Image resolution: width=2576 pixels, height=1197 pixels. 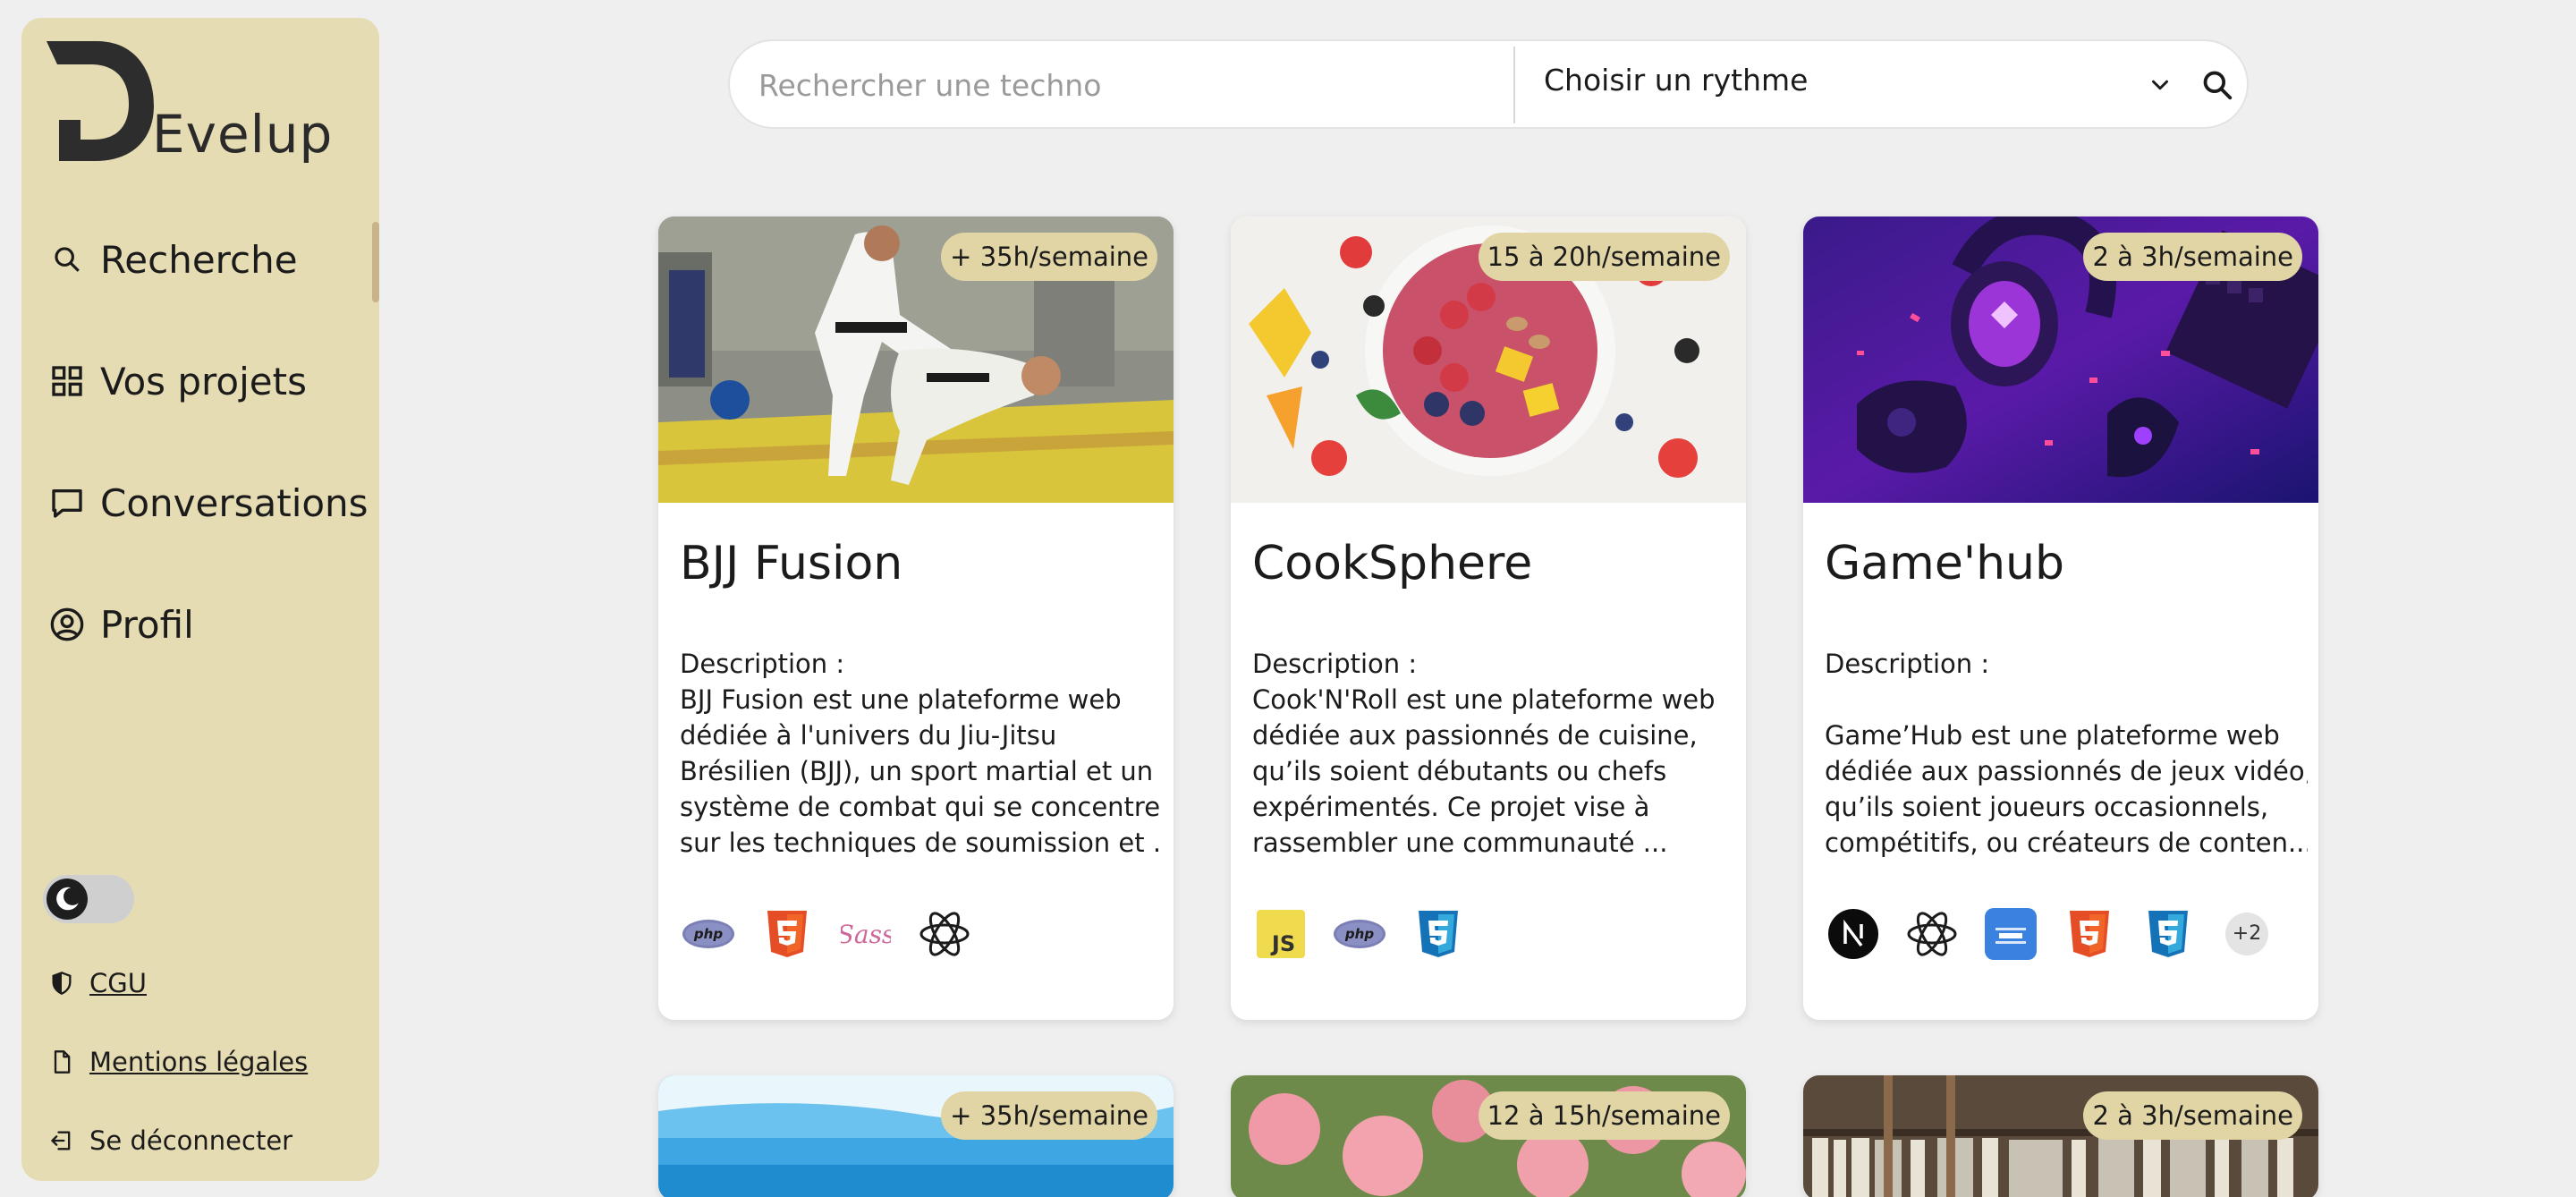 I want to click on project-card: 2 à 3h/semaine, so click(x=2060, y=1136).